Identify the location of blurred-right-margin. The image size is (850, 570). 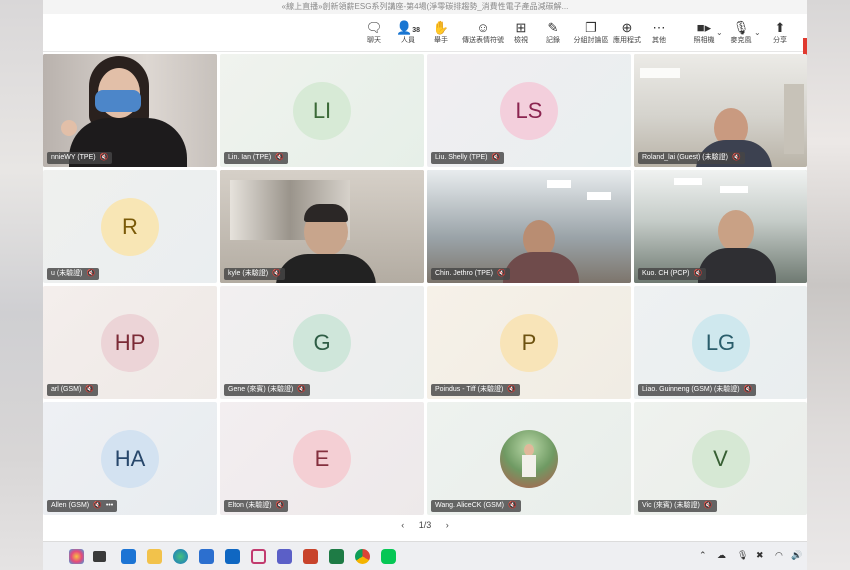
(828, 285).